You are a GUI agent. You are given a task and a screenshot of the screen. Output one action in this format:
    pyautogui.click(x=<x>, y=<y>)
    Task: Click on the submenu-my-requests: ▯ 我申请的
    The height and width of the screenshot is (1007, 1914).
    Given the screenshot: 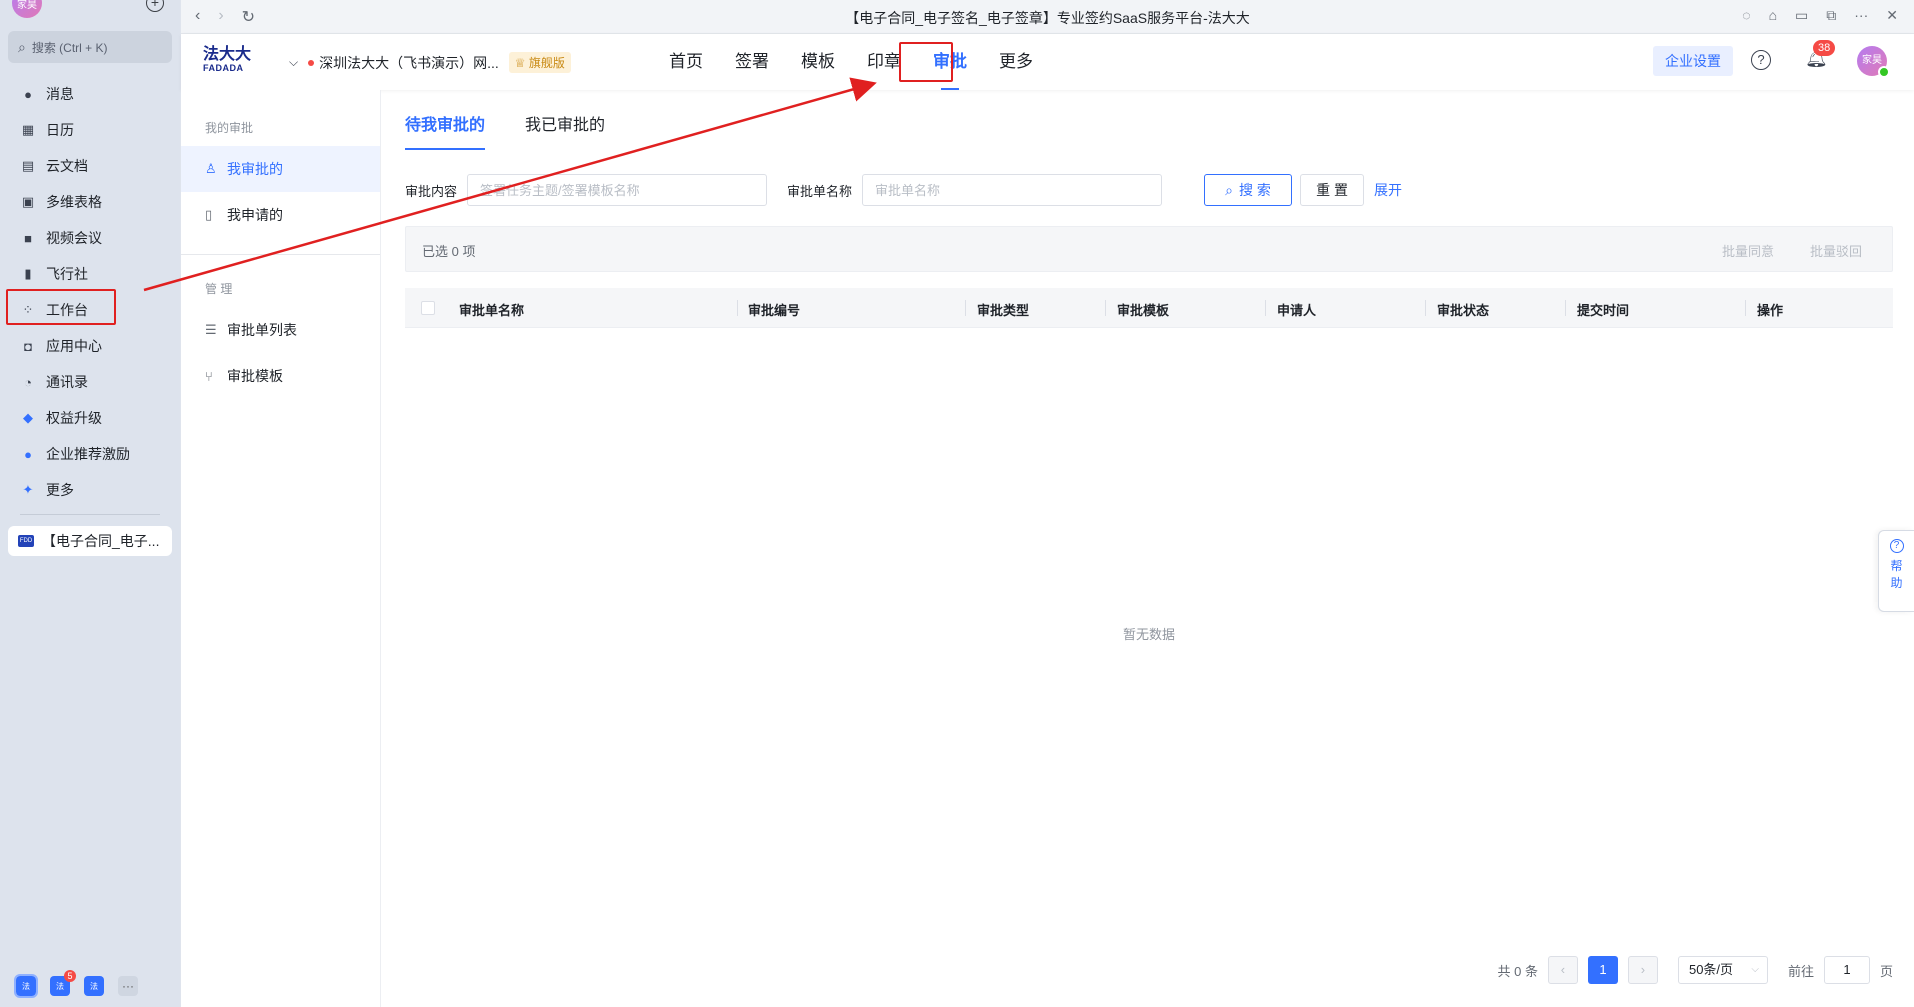 What is the action you would take?
    pyautogui.click(x=280, y=215)
    